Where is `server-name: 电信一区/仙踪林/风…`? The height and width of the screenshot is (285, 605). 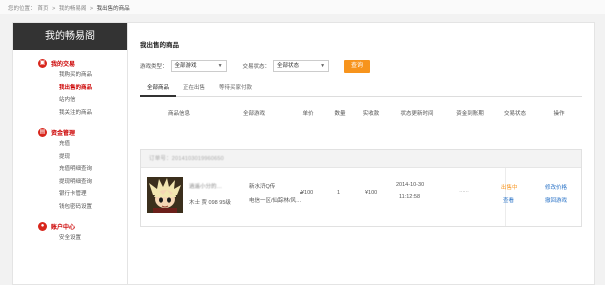 server-name: 电信一区/仙踪林/风… is located at coordinates (275, 201).